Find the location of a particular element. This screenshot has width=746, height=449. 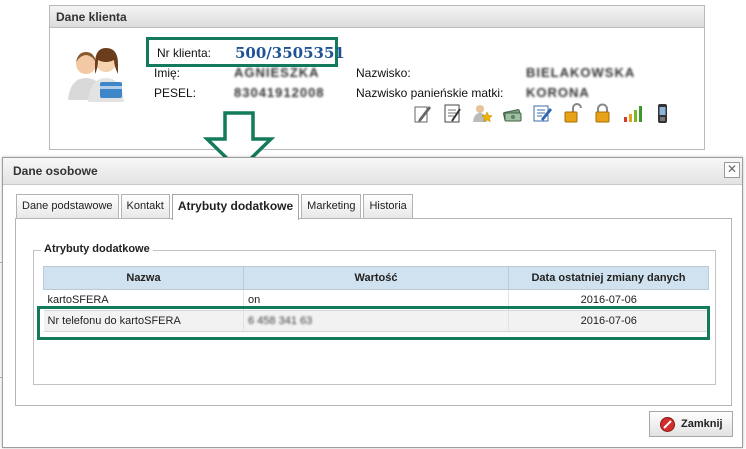

table-row: kartoSFERA on 2016-07-06 is located at coordinates (376, 300).